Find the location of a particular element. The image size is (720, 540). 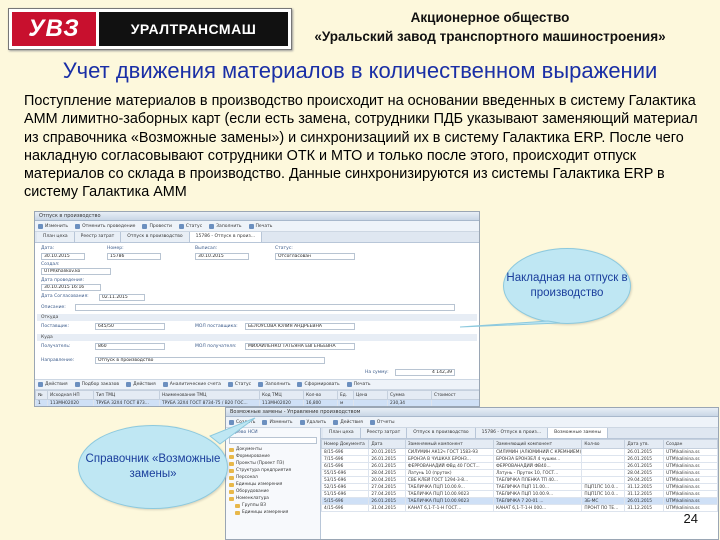

table-cell: 29.04.2015 is located at coordinates (644, 480).